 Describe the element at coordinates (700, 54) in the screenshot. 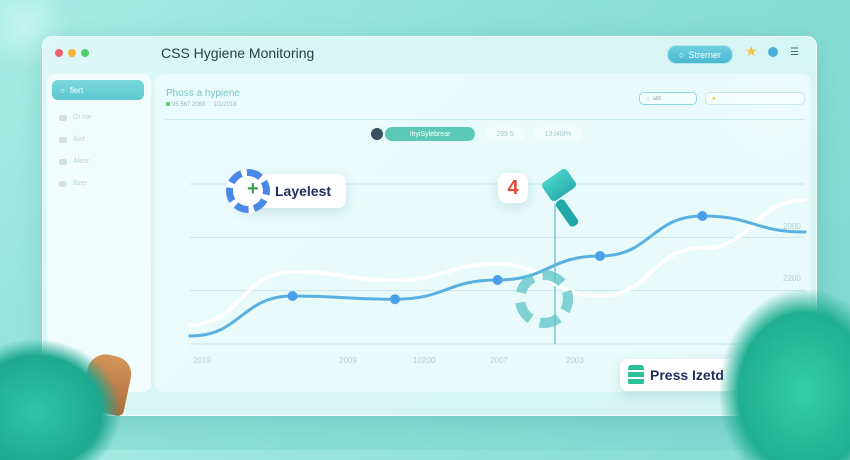

I see `streamer-button: ○ Strerner` at that location.